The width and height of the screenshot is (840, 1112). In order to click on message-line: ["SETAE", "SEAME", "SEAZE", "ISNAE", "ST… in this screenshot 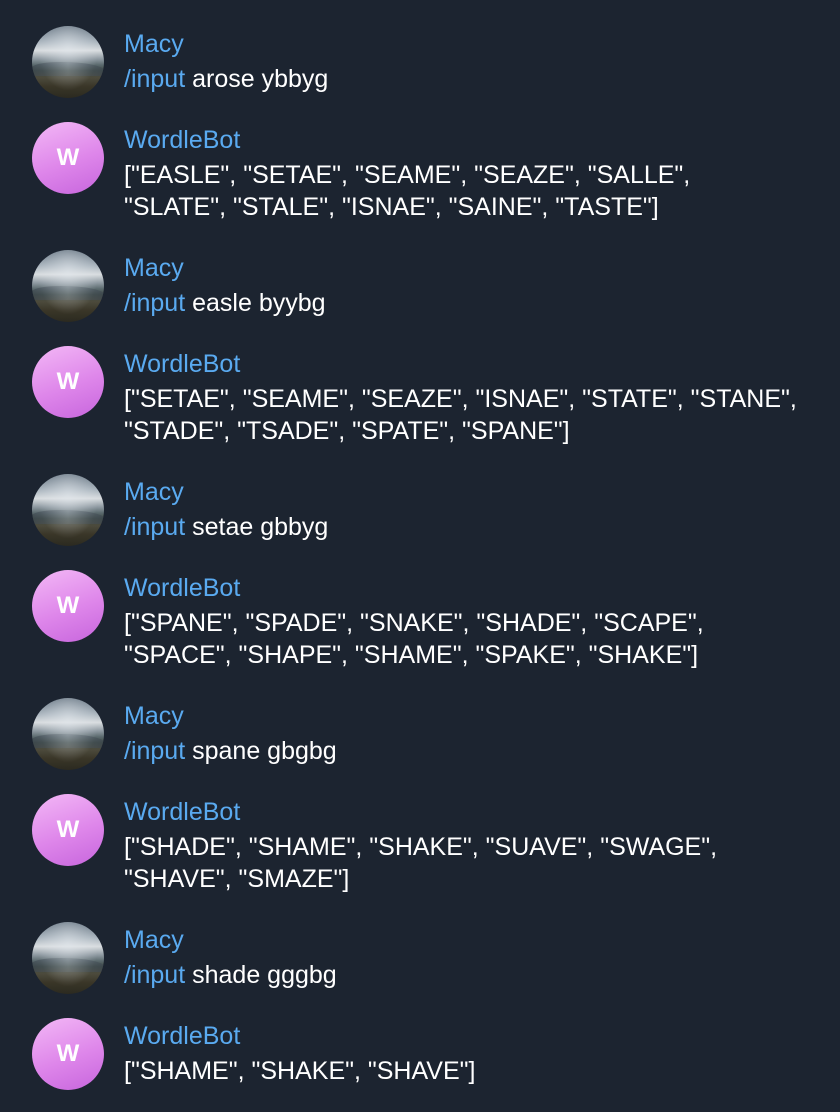, I will do `click(460, 399)`.